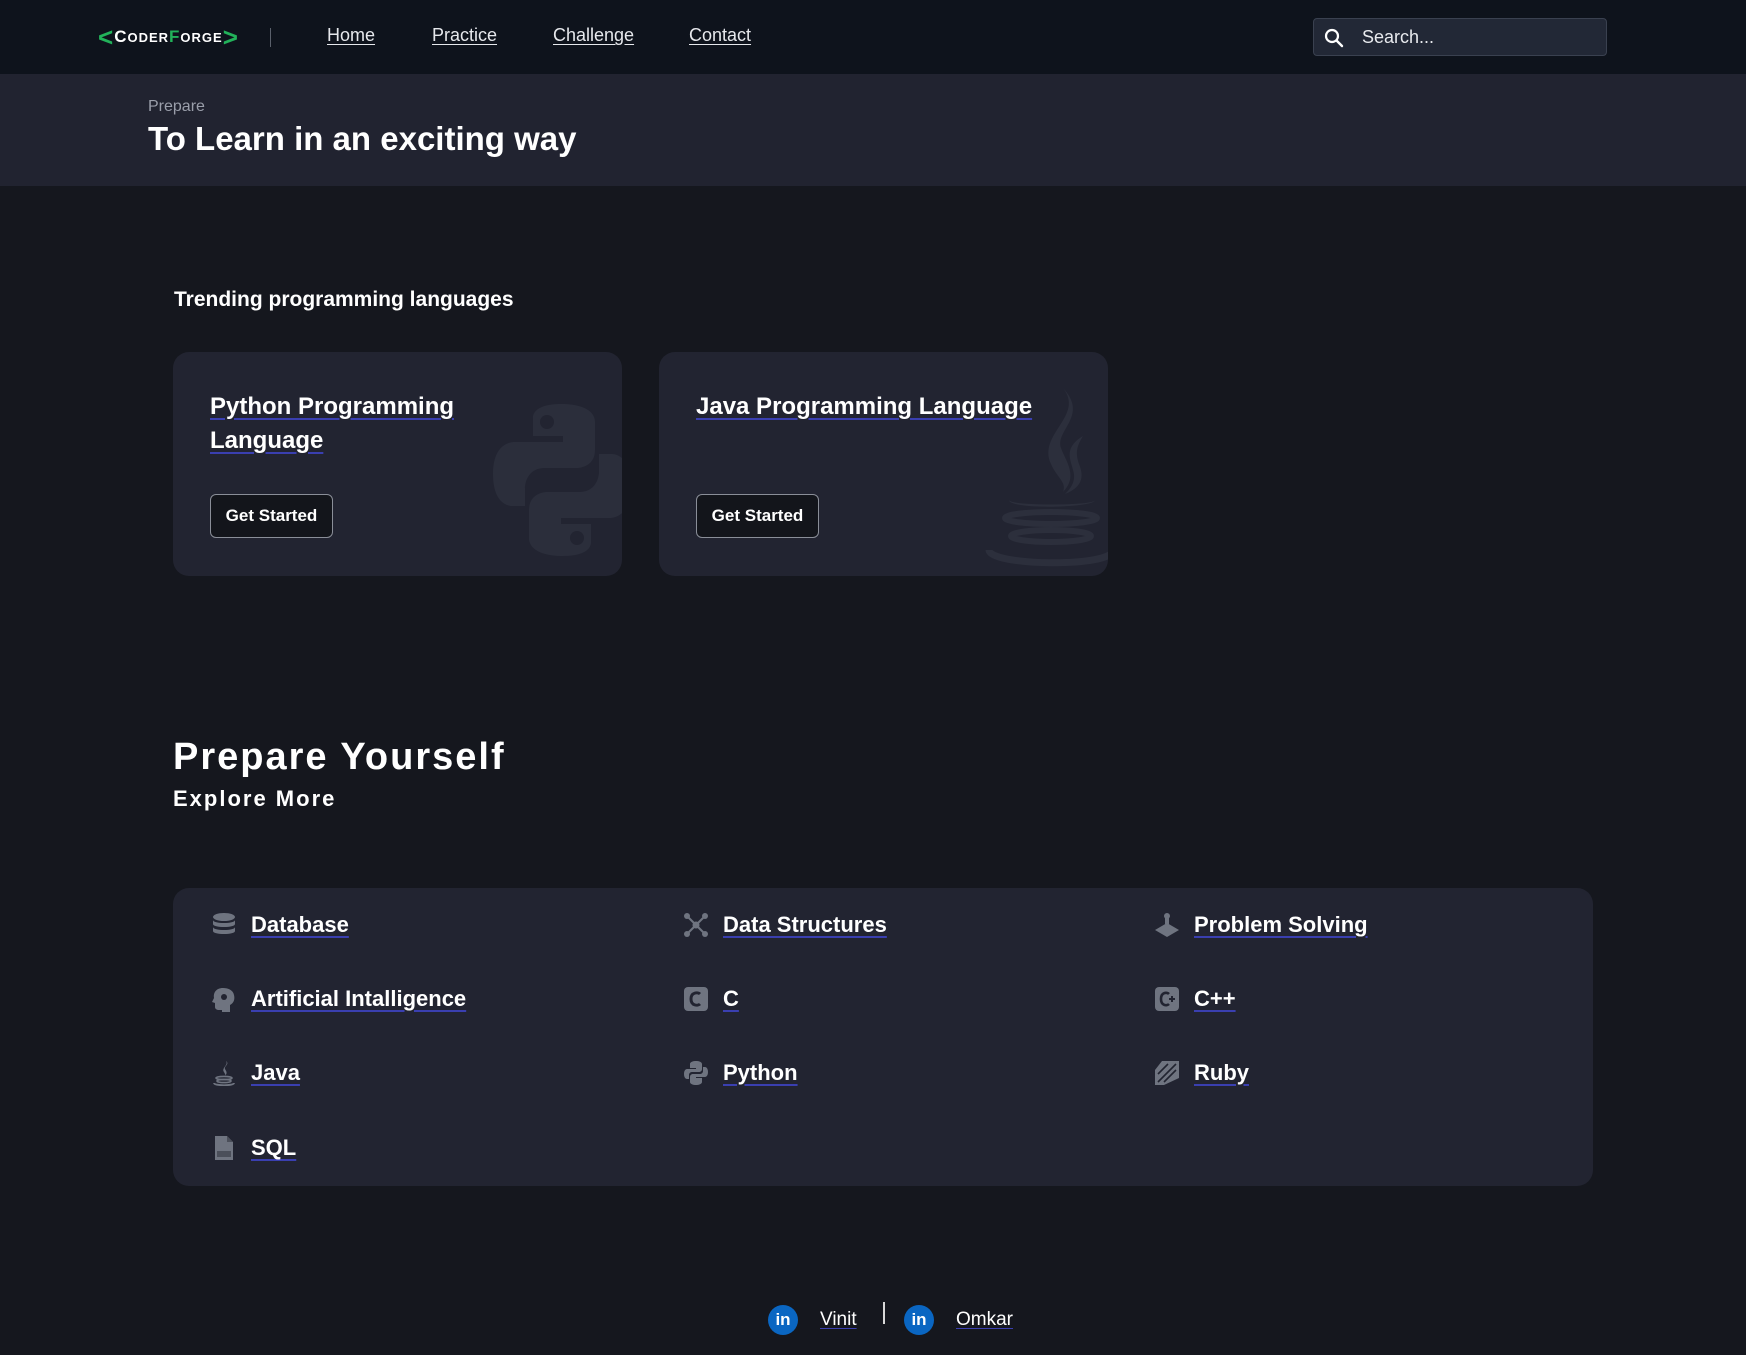  What do you see at coordinates (1334, 38) in the screenshot?
I see `search-icon` at bounding box center [1334, 38].